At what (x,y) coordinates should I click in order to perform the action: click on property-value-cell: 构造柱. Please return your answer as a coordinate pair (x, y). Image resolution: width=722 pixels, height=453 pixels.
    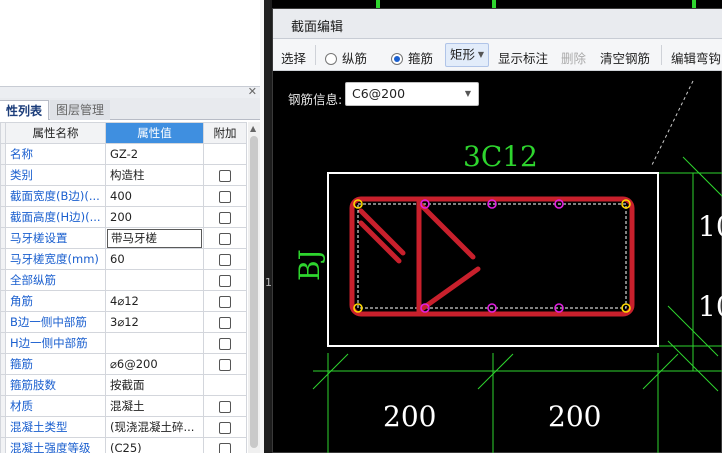
    Looking at the image, I should click on (154, 175).